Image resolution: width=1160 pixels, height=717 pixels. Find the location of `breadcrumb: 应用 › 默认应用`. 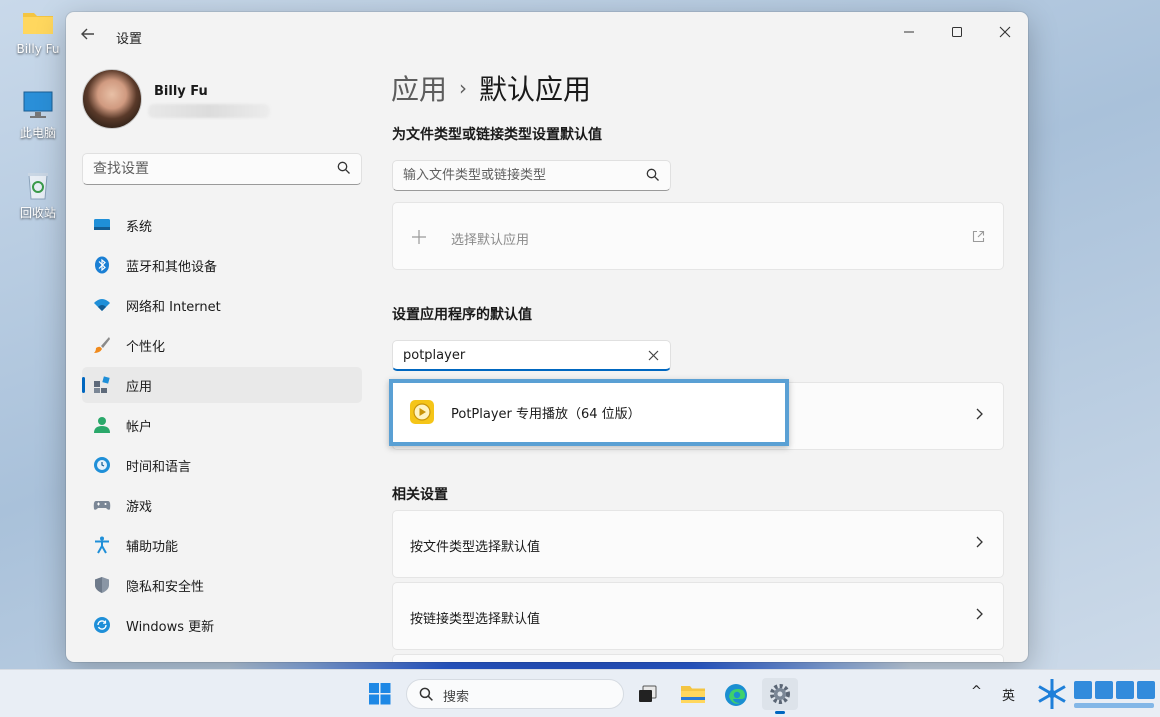

breadcrumb: 应用 › 默认应用 is located at coordinates (491, 88).